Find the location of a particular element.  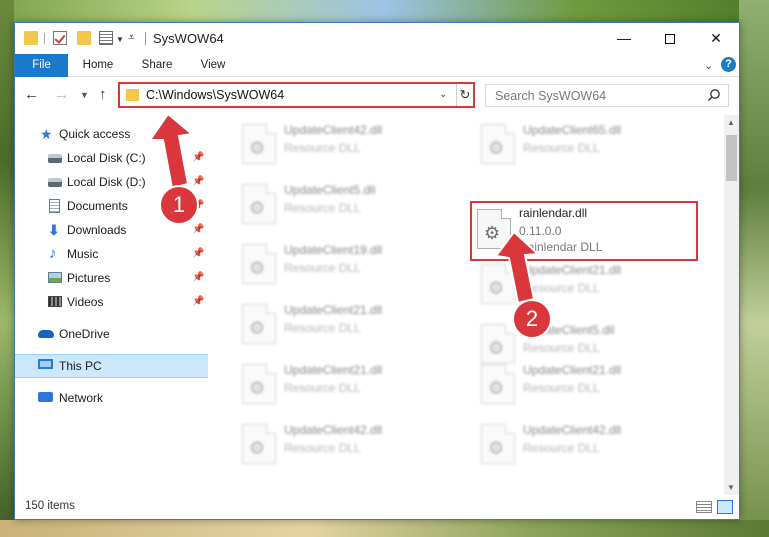

search-icon is located at coordinates (714, 95).